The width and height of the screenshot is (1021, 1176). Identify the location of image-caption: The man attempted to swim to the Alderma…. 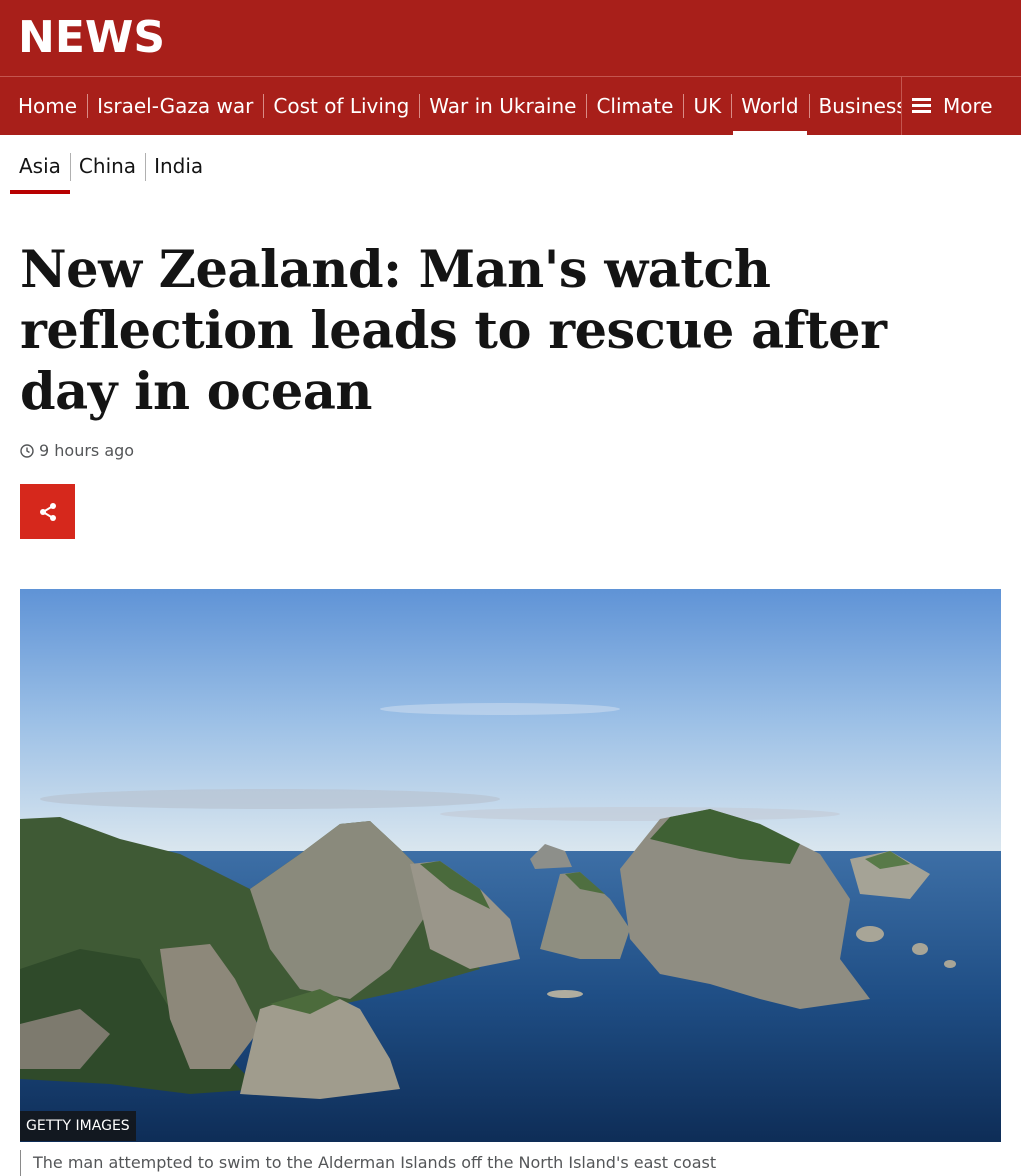
(368, 1163).